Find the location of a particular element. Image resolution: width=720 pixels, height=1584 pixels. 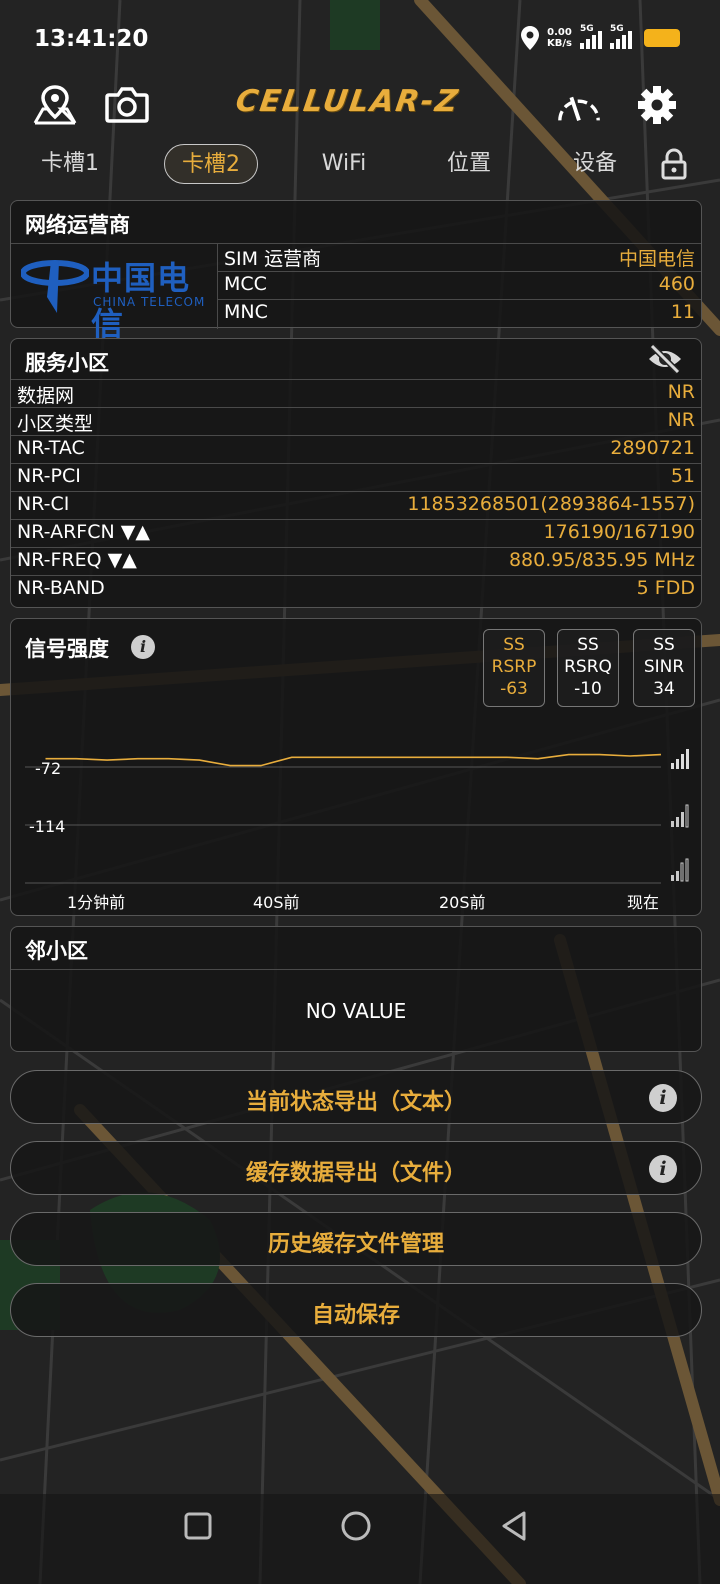

status-icons: 0.00 KB/s 5G 5G is located at coordinates (600, 37).